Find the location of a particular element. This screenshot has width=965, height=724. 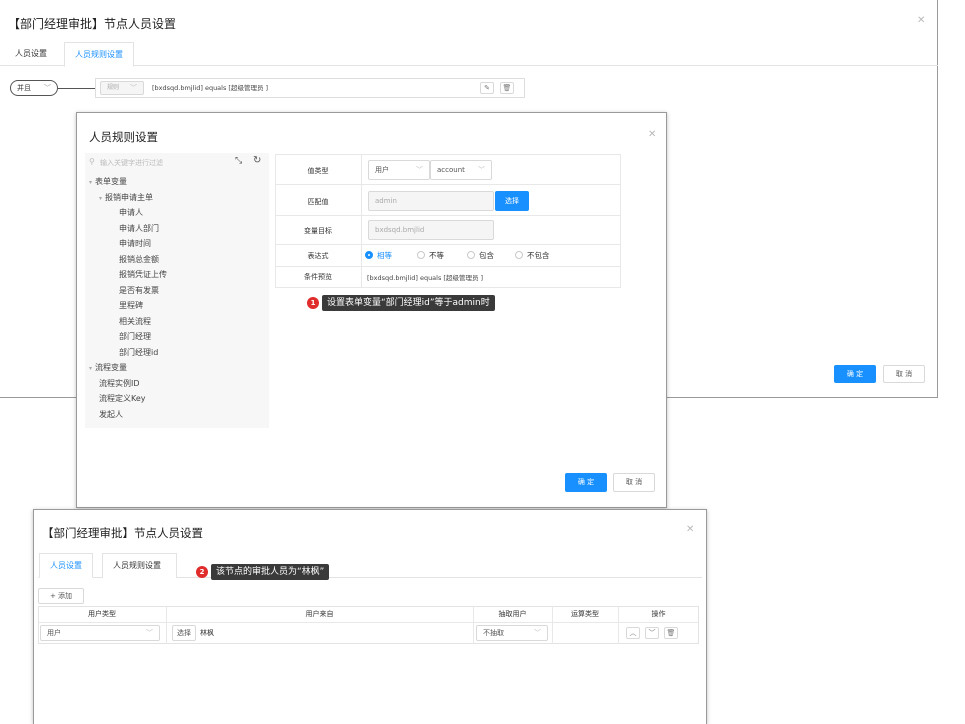

search-icon: ⚲ is located at coordinates (92, 161).